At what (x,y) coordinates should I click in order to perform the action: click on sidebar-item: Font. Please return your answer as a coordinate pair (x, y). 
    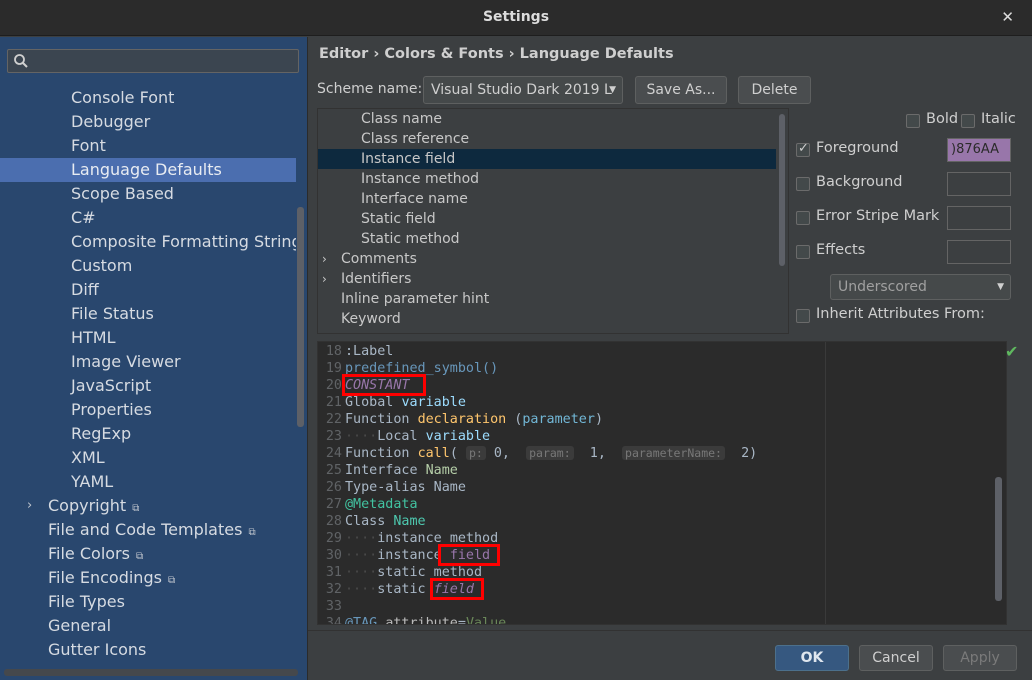
    Looking at the image, I should click on (148, 146).